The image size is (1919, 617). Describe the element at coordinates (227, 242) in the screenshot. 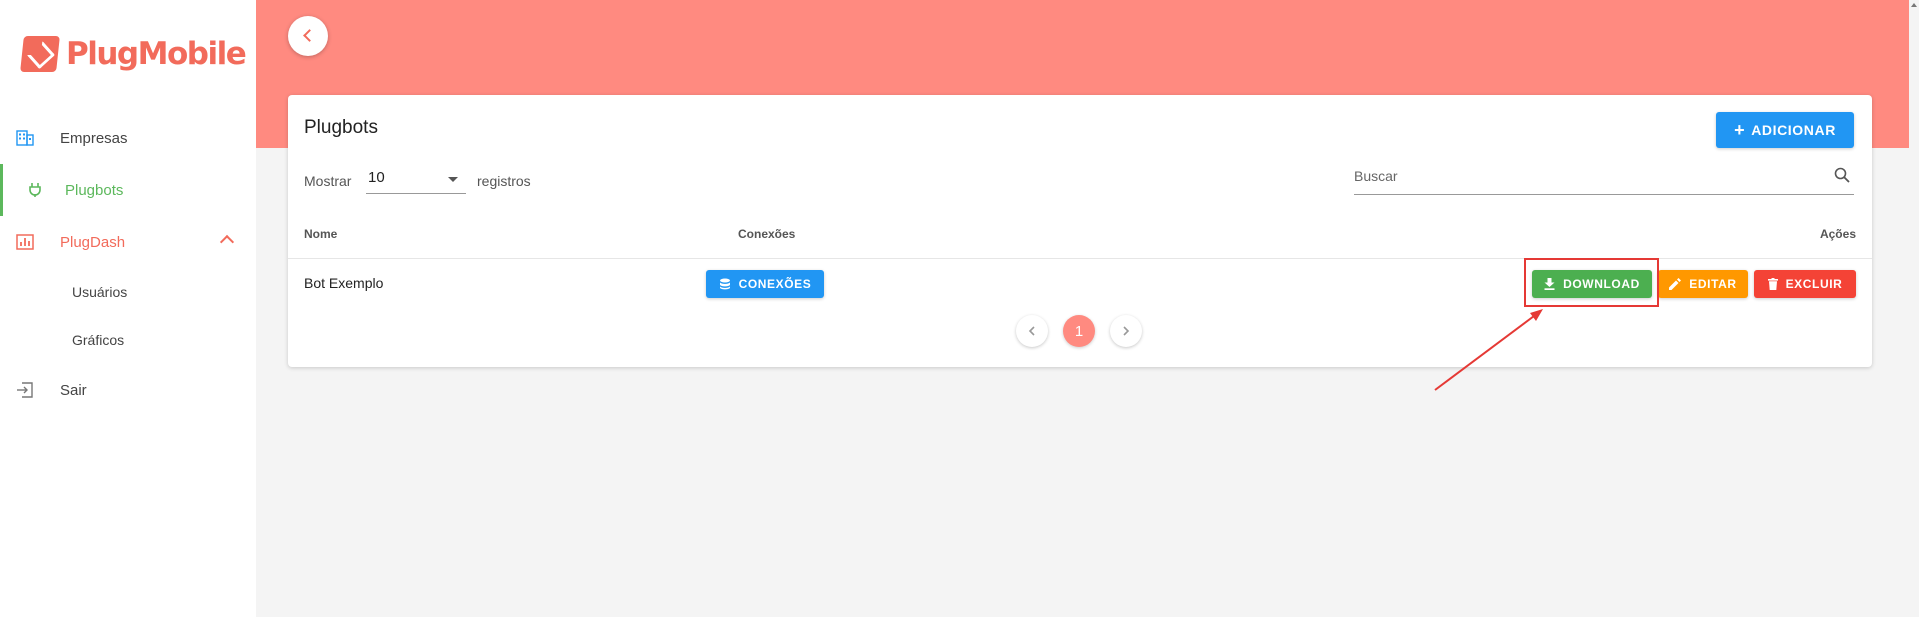

I see `chevron-up-icon` at that location.